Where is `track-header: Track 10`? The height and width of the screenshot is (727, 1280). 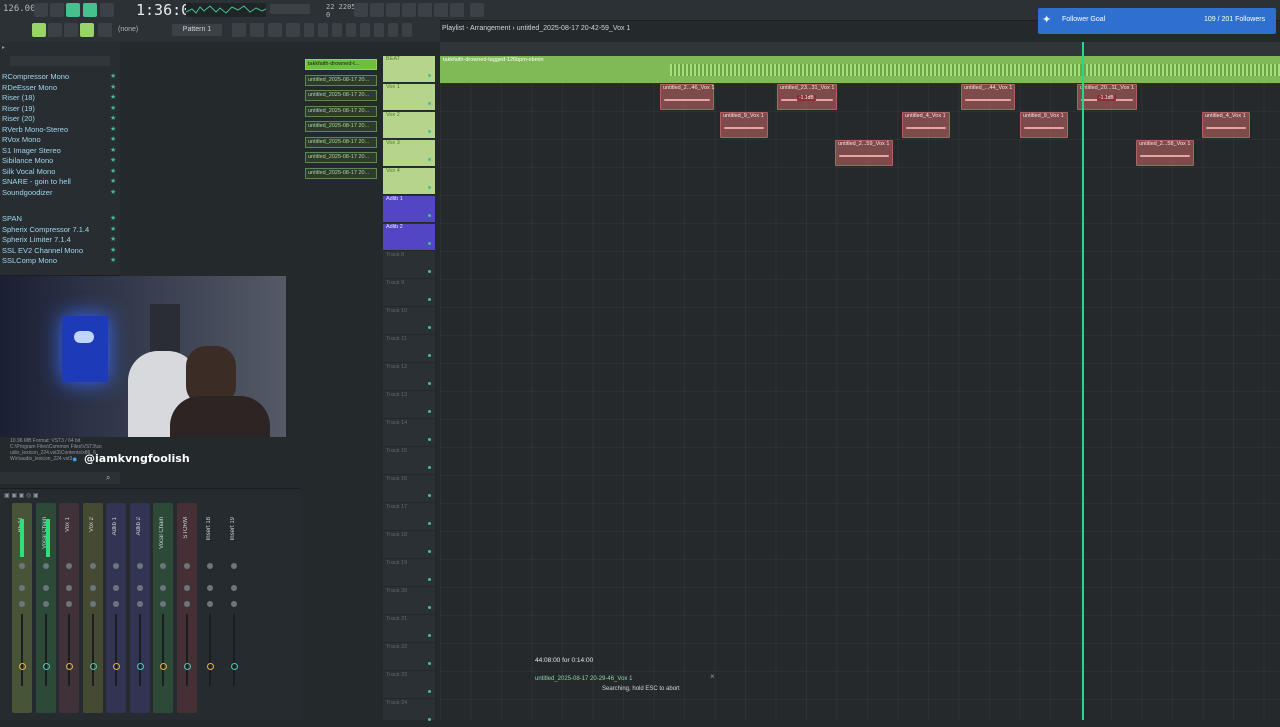
track-header: Track 10 is located at coordinates (409, 321).